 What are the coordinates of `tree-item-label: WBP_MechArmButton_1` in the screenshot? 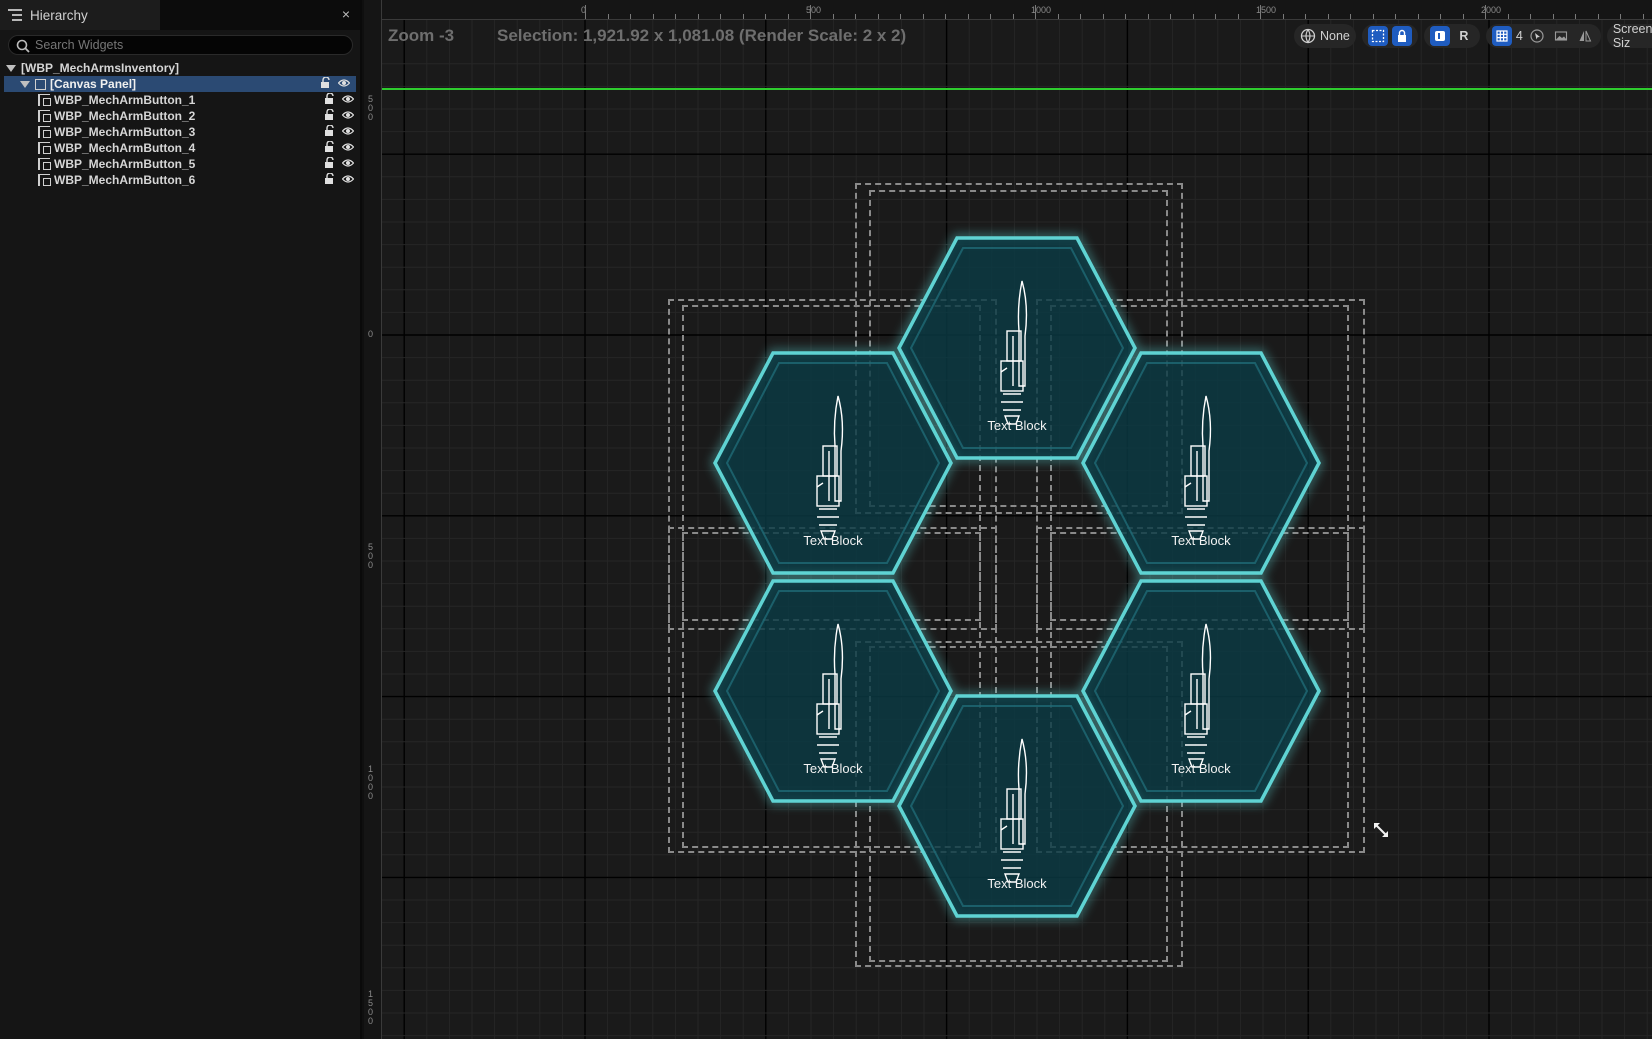 It's located at (125, 100).